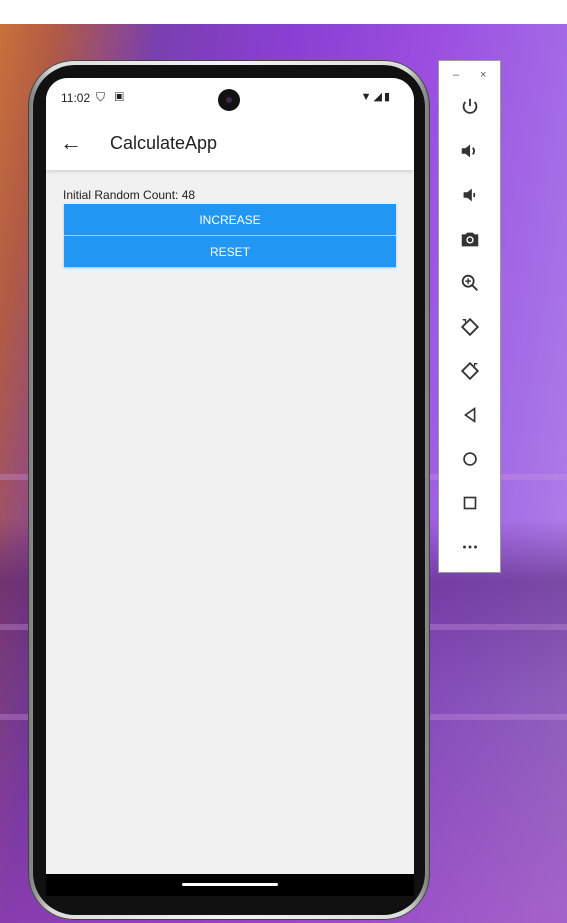  What do you see at coordinates (230, 144) in the screenshot?
I see `app-bar: ← CalculateApp` at bounding box center [230, 144].